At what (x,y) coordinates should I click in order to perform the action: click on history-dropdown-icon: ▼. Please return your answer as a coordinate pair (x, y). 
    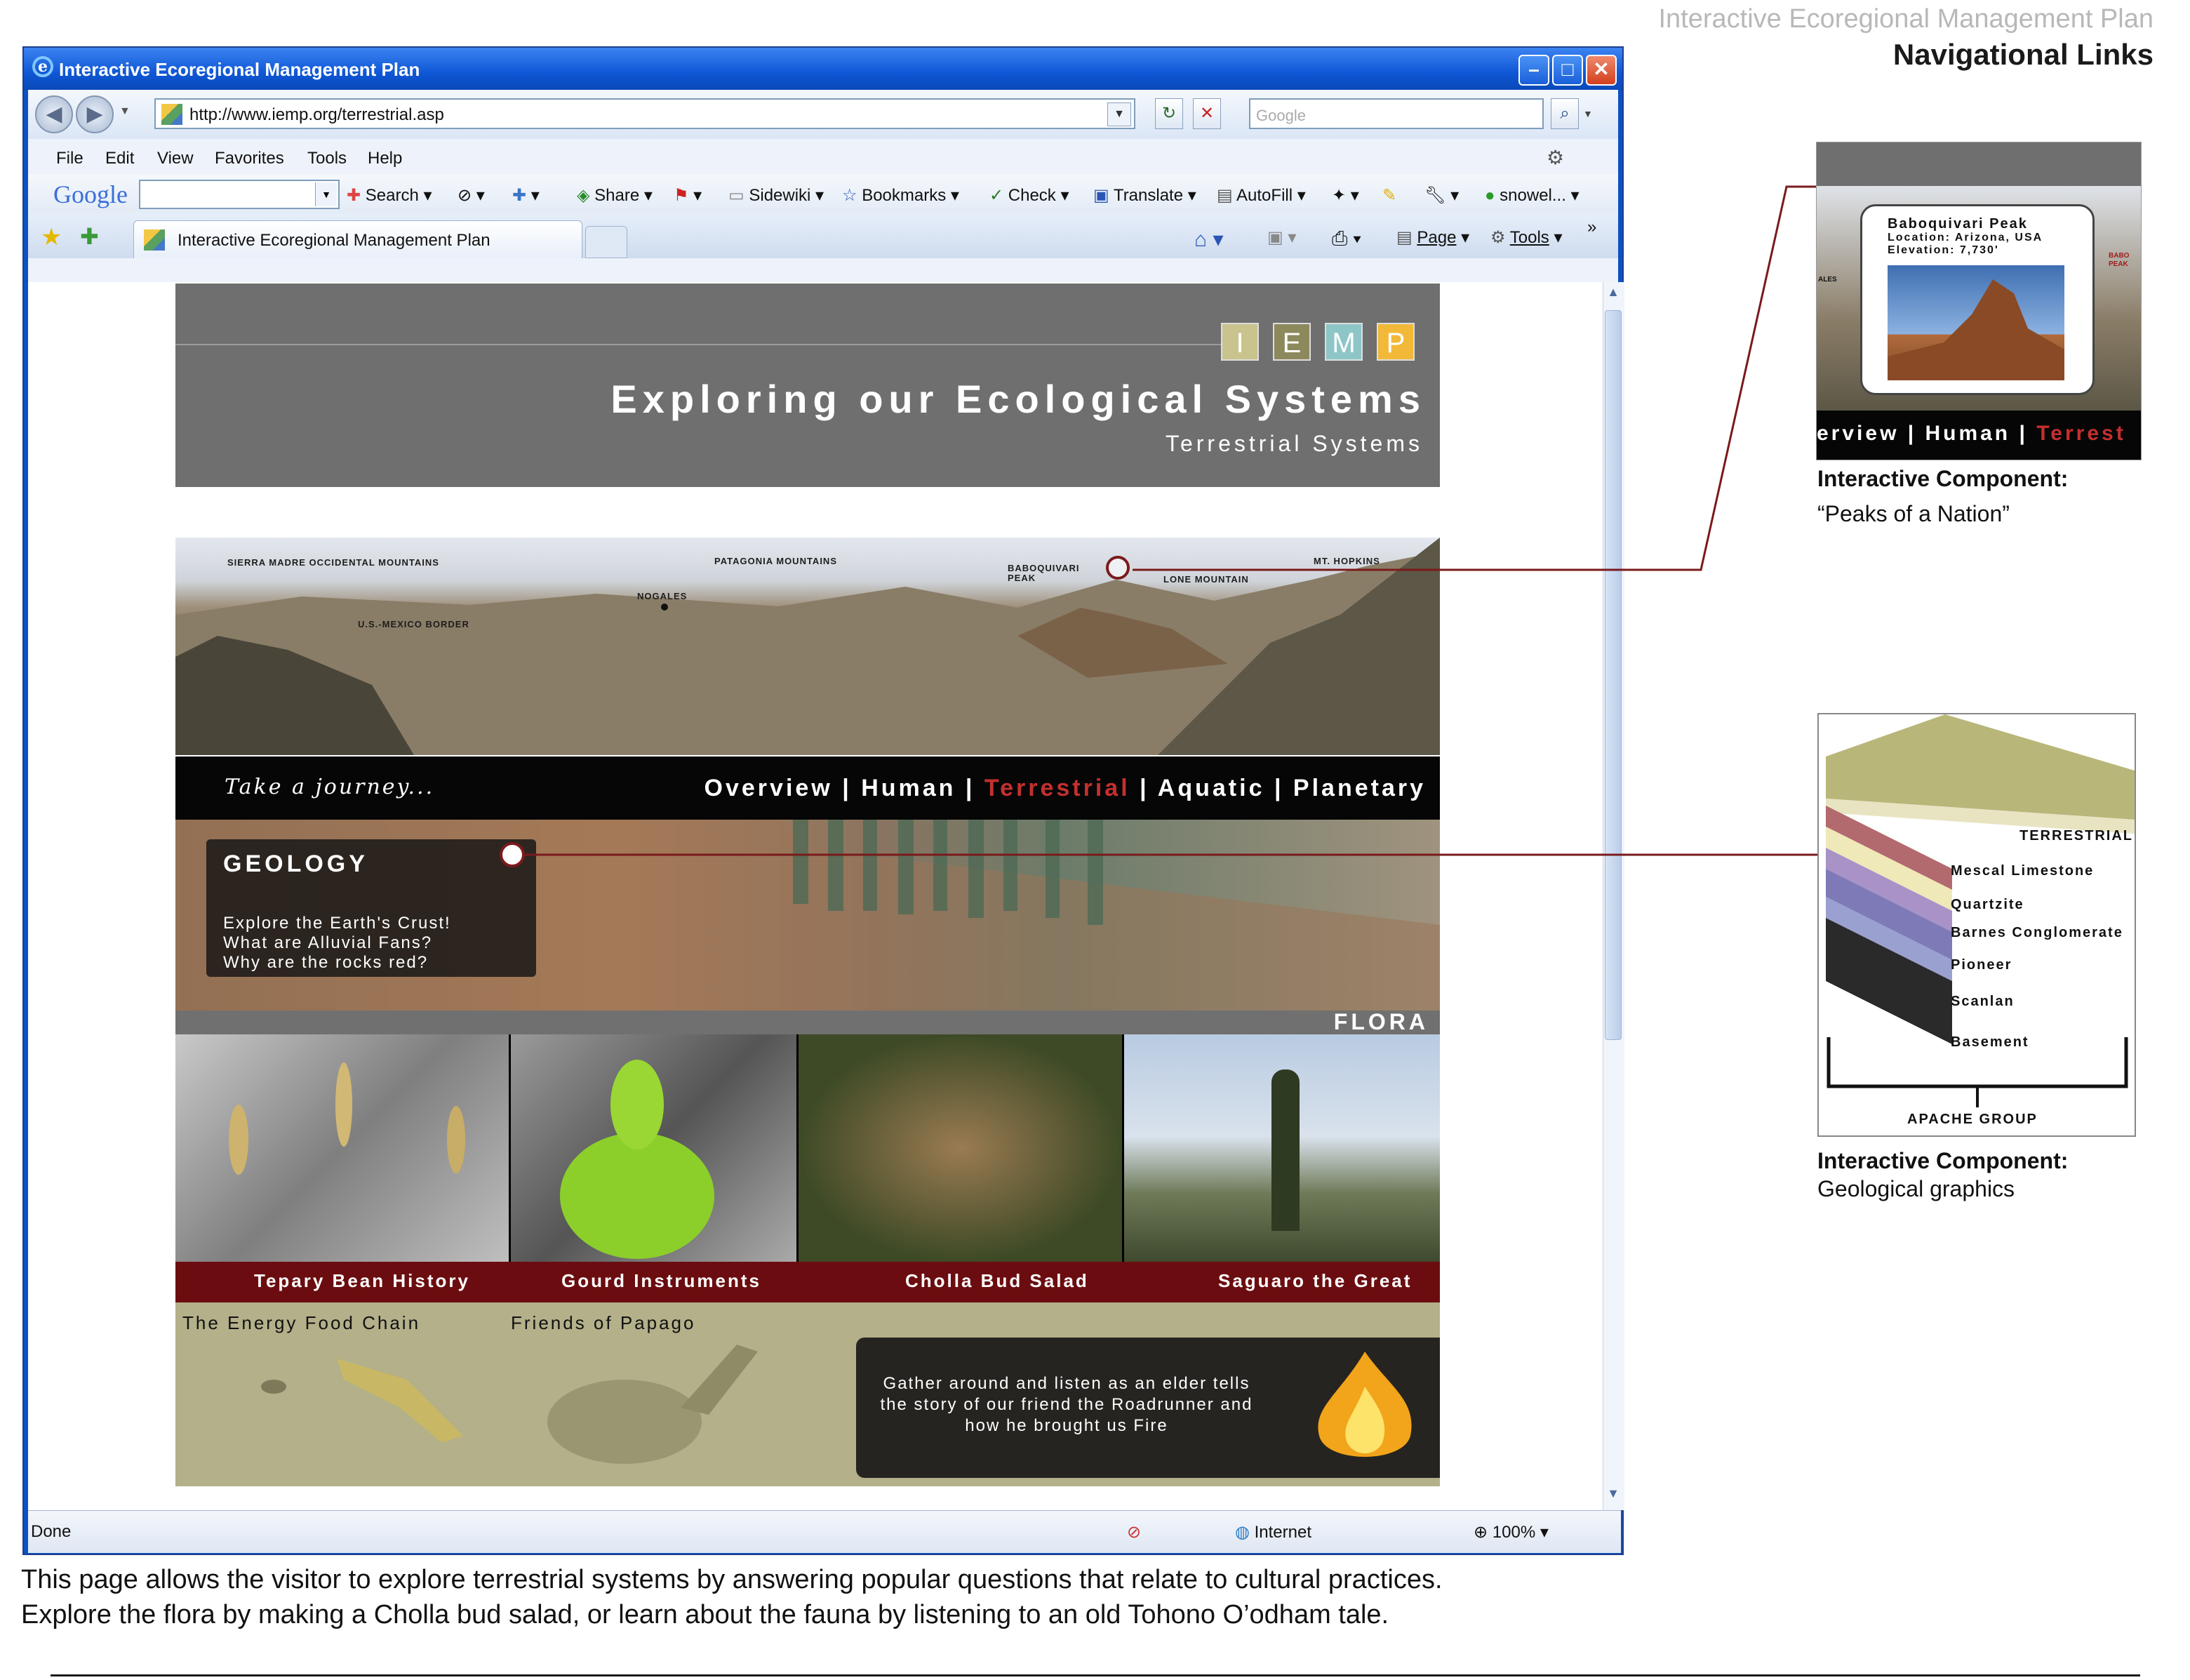
    Looking at the image, I should click on (125, 111).